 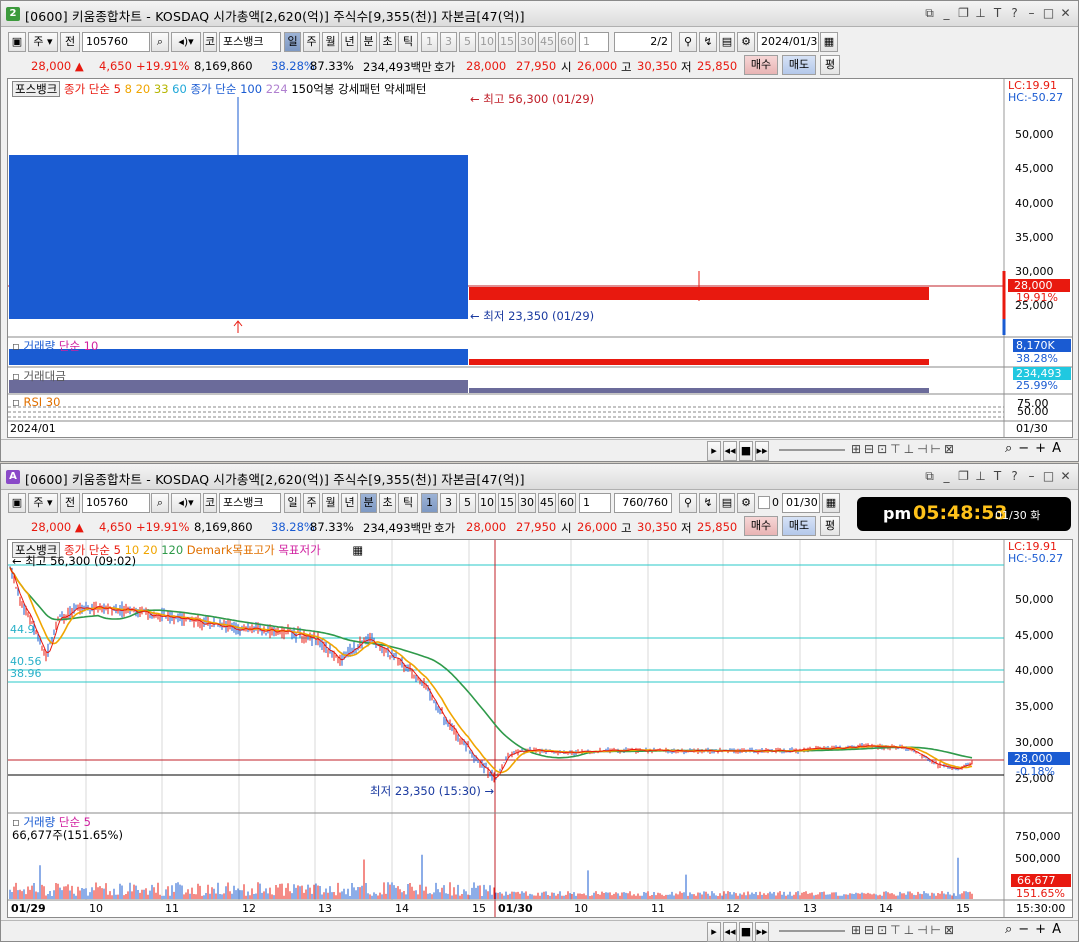 I want to click on calendar-icon: ▦, so click(x=831, y=503).